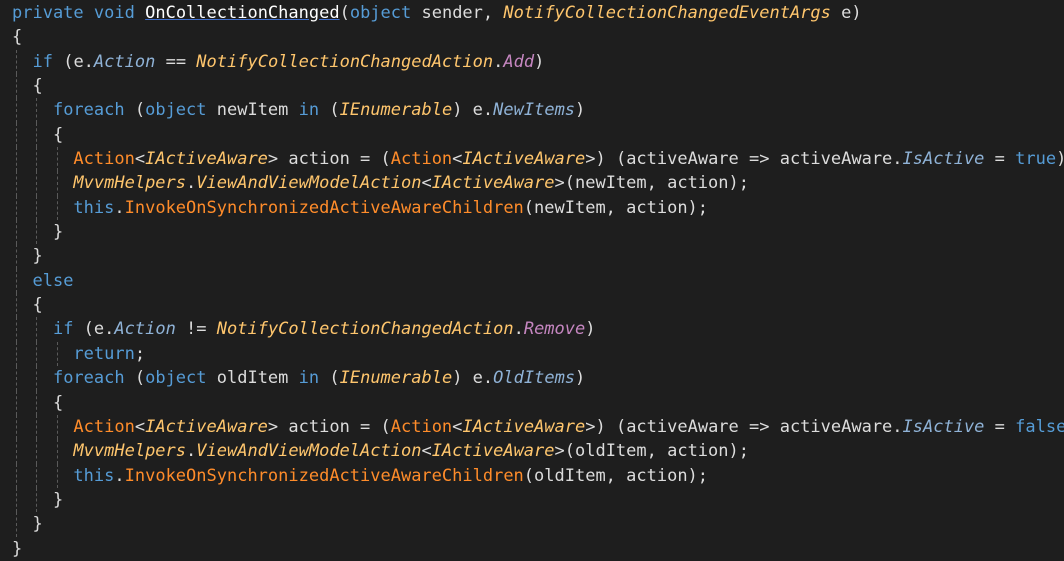 The width and height of the screenshot is (1064, 561). Describe the element at coordinates (365, 329) in the screenshot. I see `code-token-type: NotifyCollectionChangedAction` at that location.